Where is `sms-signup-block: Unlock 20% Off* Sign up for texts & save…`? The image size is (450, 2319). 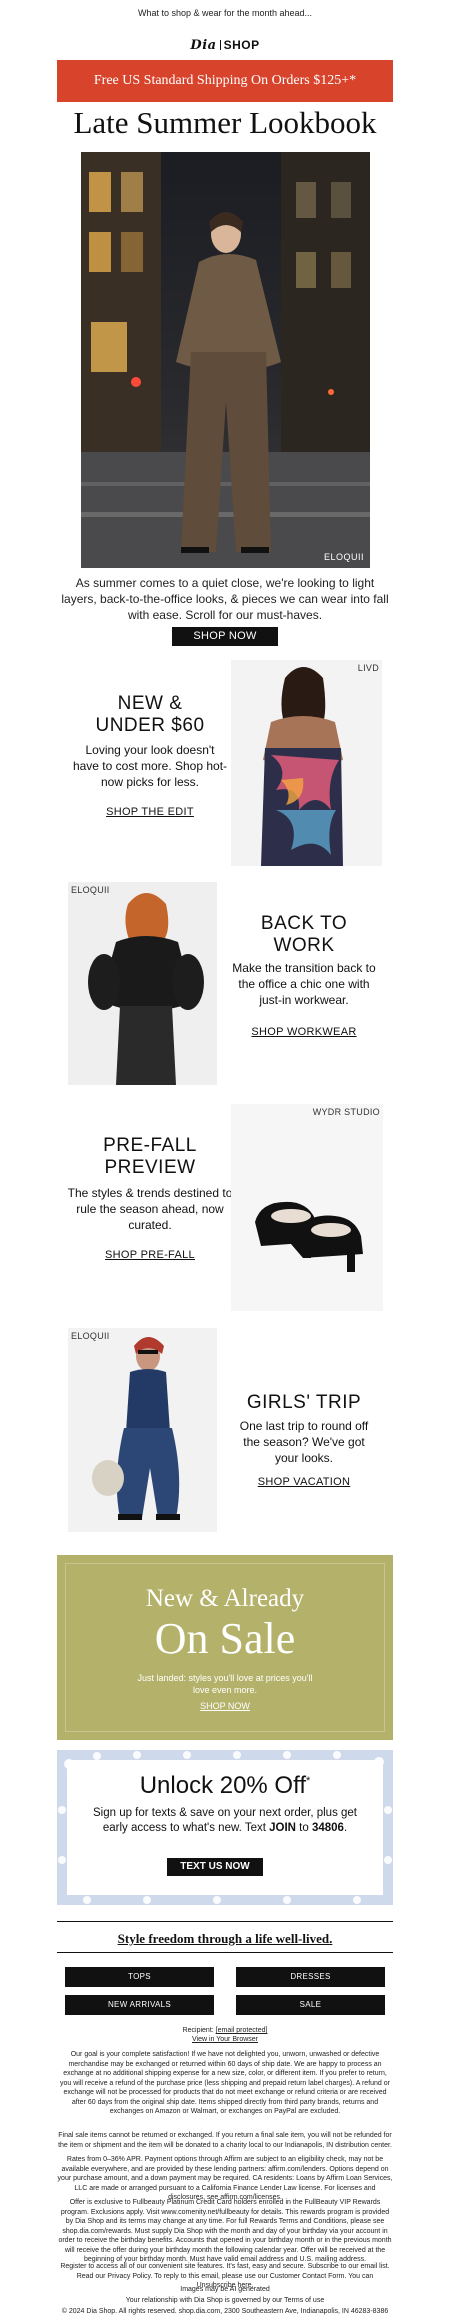
sms-signup-block: Unlock 20% Off* Sign up for texts & save… is located at coordinates (225, 1827).